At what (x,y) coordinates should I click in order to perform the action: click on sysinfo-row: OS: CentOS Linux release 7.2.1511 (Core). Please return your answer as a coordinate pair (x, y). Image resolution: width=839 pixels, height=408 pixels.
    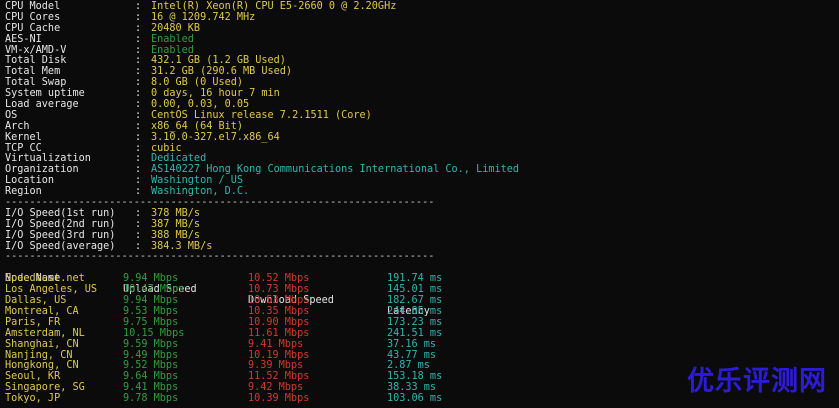
    Looking at the image, I should click on (422, 115).